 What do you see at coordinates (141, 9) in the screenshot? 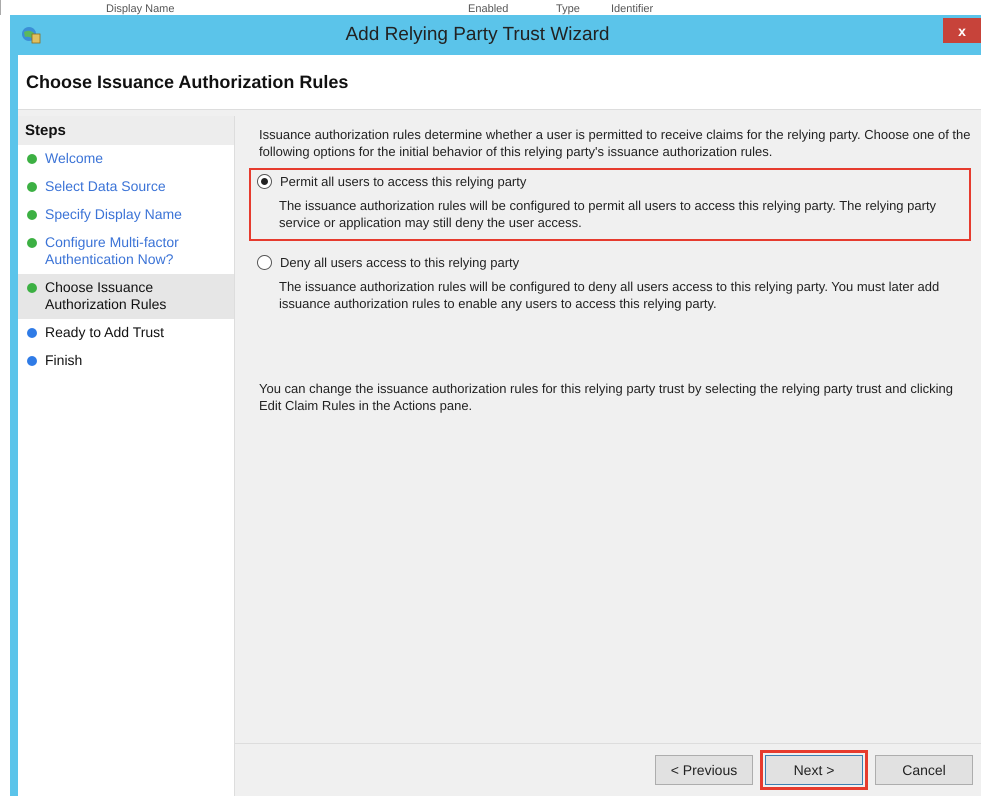
I see `column-header: Display Name` at bounding box center [141, 9].